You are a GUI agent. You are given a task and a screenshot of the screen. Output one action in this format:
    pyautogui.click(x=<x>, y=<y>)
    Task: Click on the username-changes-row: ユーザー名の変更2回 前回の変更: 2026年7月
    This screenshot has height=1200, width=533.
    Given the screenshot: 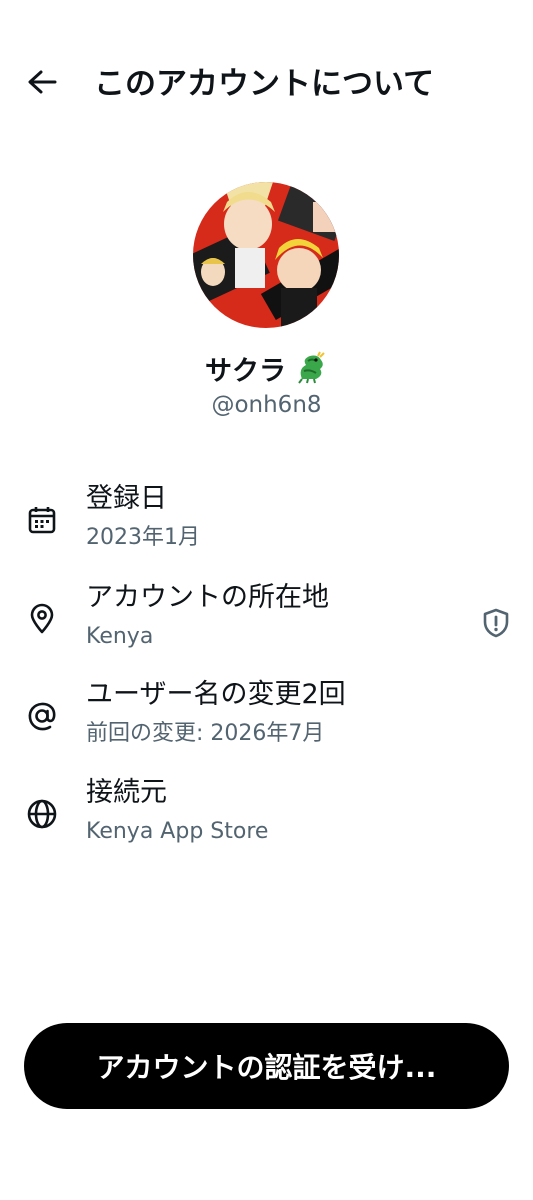 What is the action you would take?
    pyautogui.click(x=266, y=722)
    